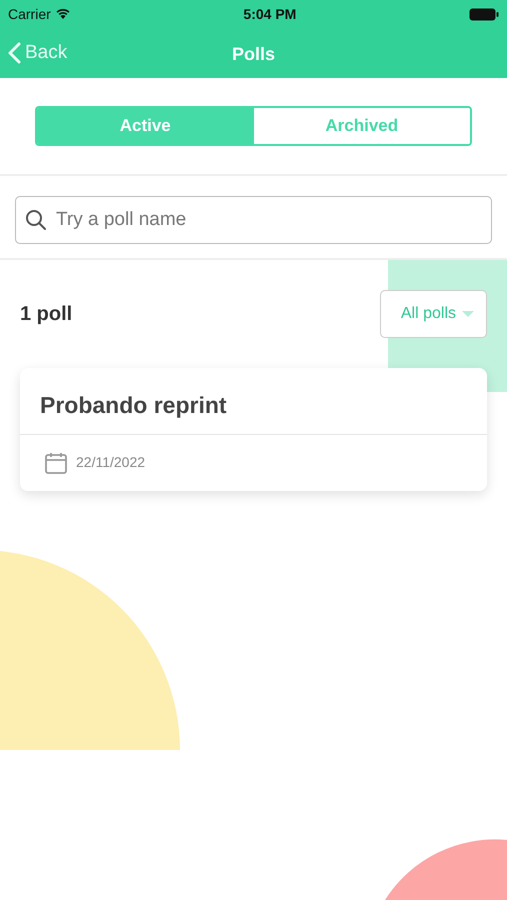 Image resolution: width=507 pixels, height=900 pixels. I want to click on status-time: 5:04 PM, so click(269, 14).